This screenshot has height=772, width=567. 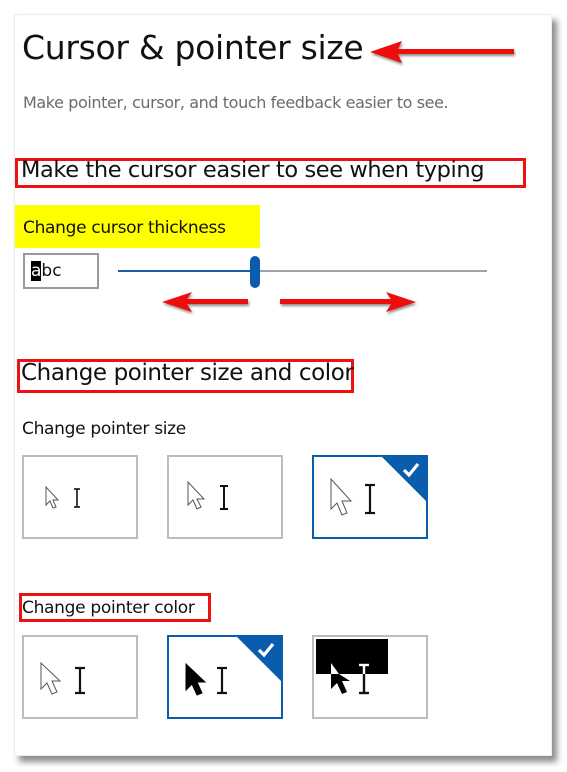 What do you see at coordinates (352, 667) in the screenshot?
I see `pointer-cursor-inverted-icon` at bounding box center [352, 667].